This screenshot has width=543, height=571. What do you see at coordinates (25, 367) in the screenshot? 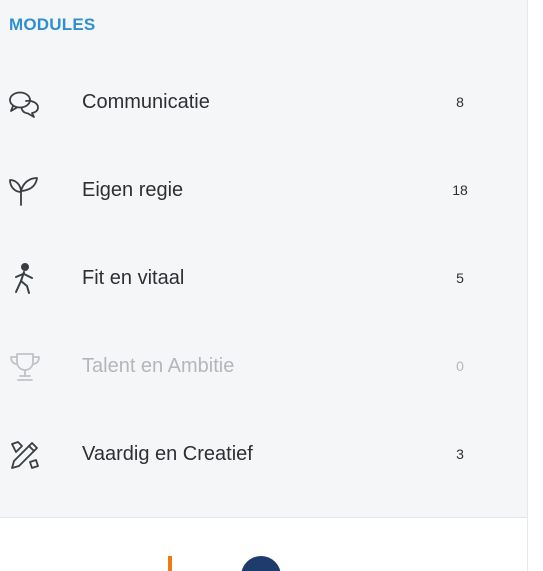
I see `trophy-icon` at bounding box center [25, 367].